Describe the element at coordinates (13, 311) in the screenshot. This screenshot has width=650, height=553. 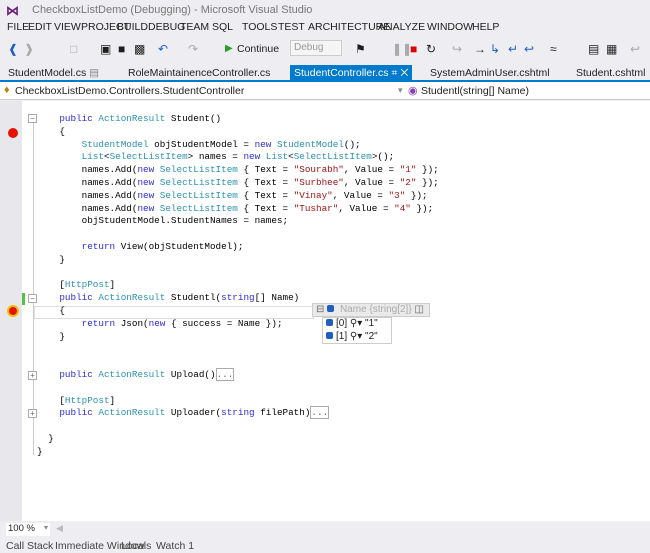
I see `current-breakpoint-icon` at that location.